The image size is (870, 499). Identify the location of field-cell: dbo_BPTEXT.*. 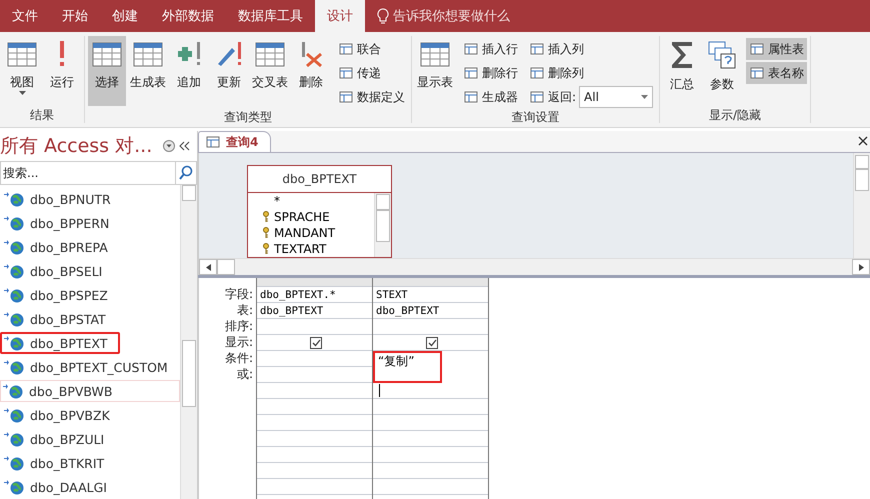
(314, 295).